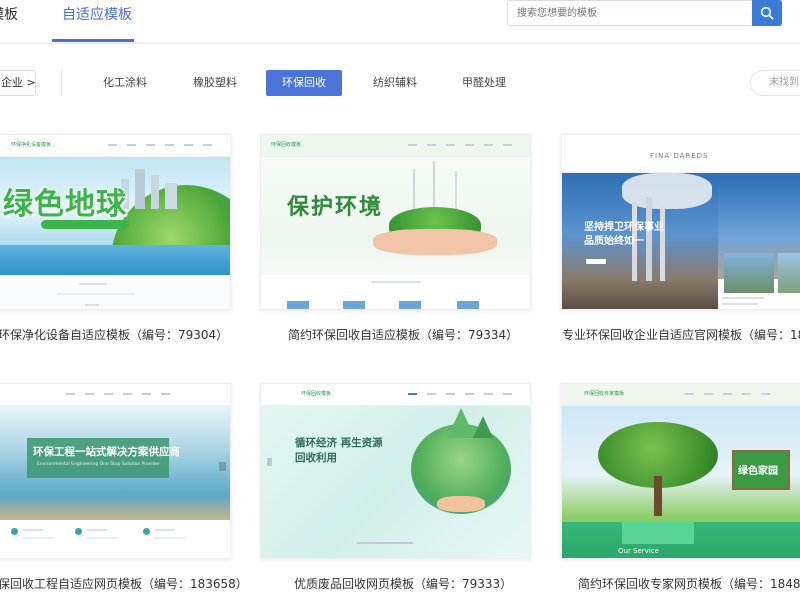 This screenshot has width=800, height=600. What do you see at coordinates (114, 334) in the screenshot?
I see `template-caption: 环保净化设备自适应模板（编号：79304）` at bounding box center [114, 334].